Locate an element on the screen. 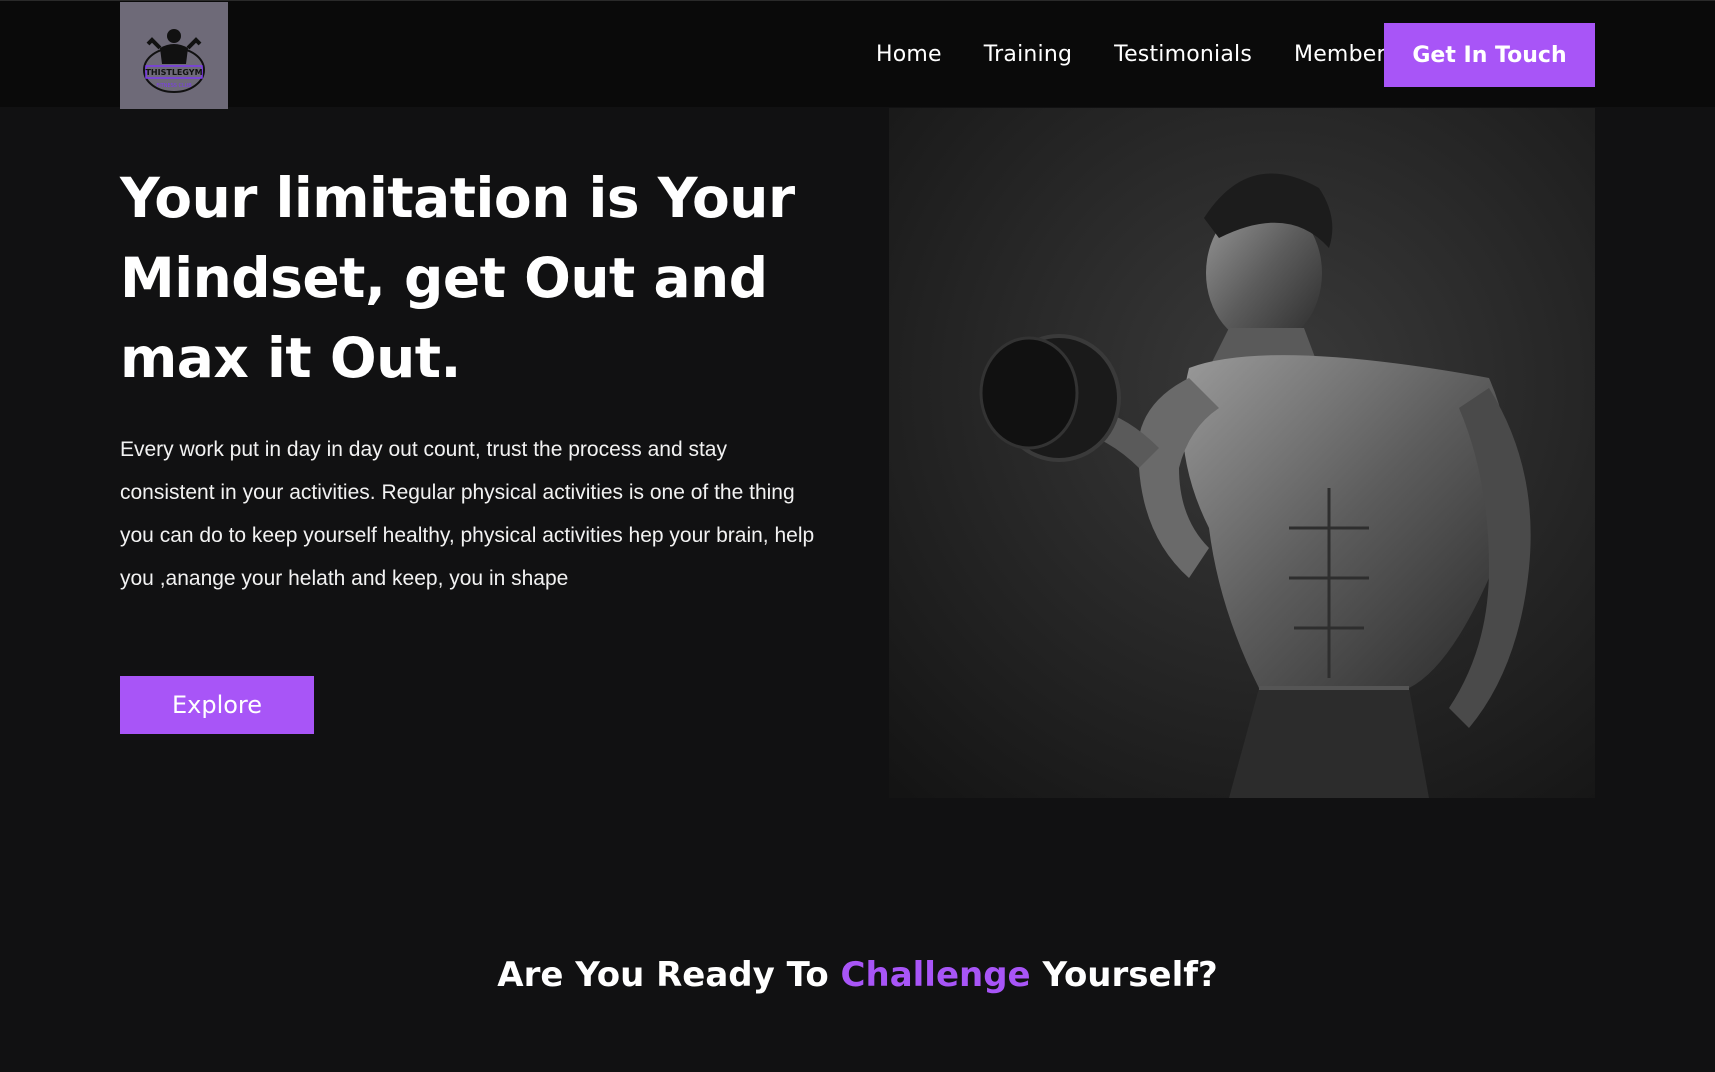  nav-training: Training is located at coordinates (1028, 54).